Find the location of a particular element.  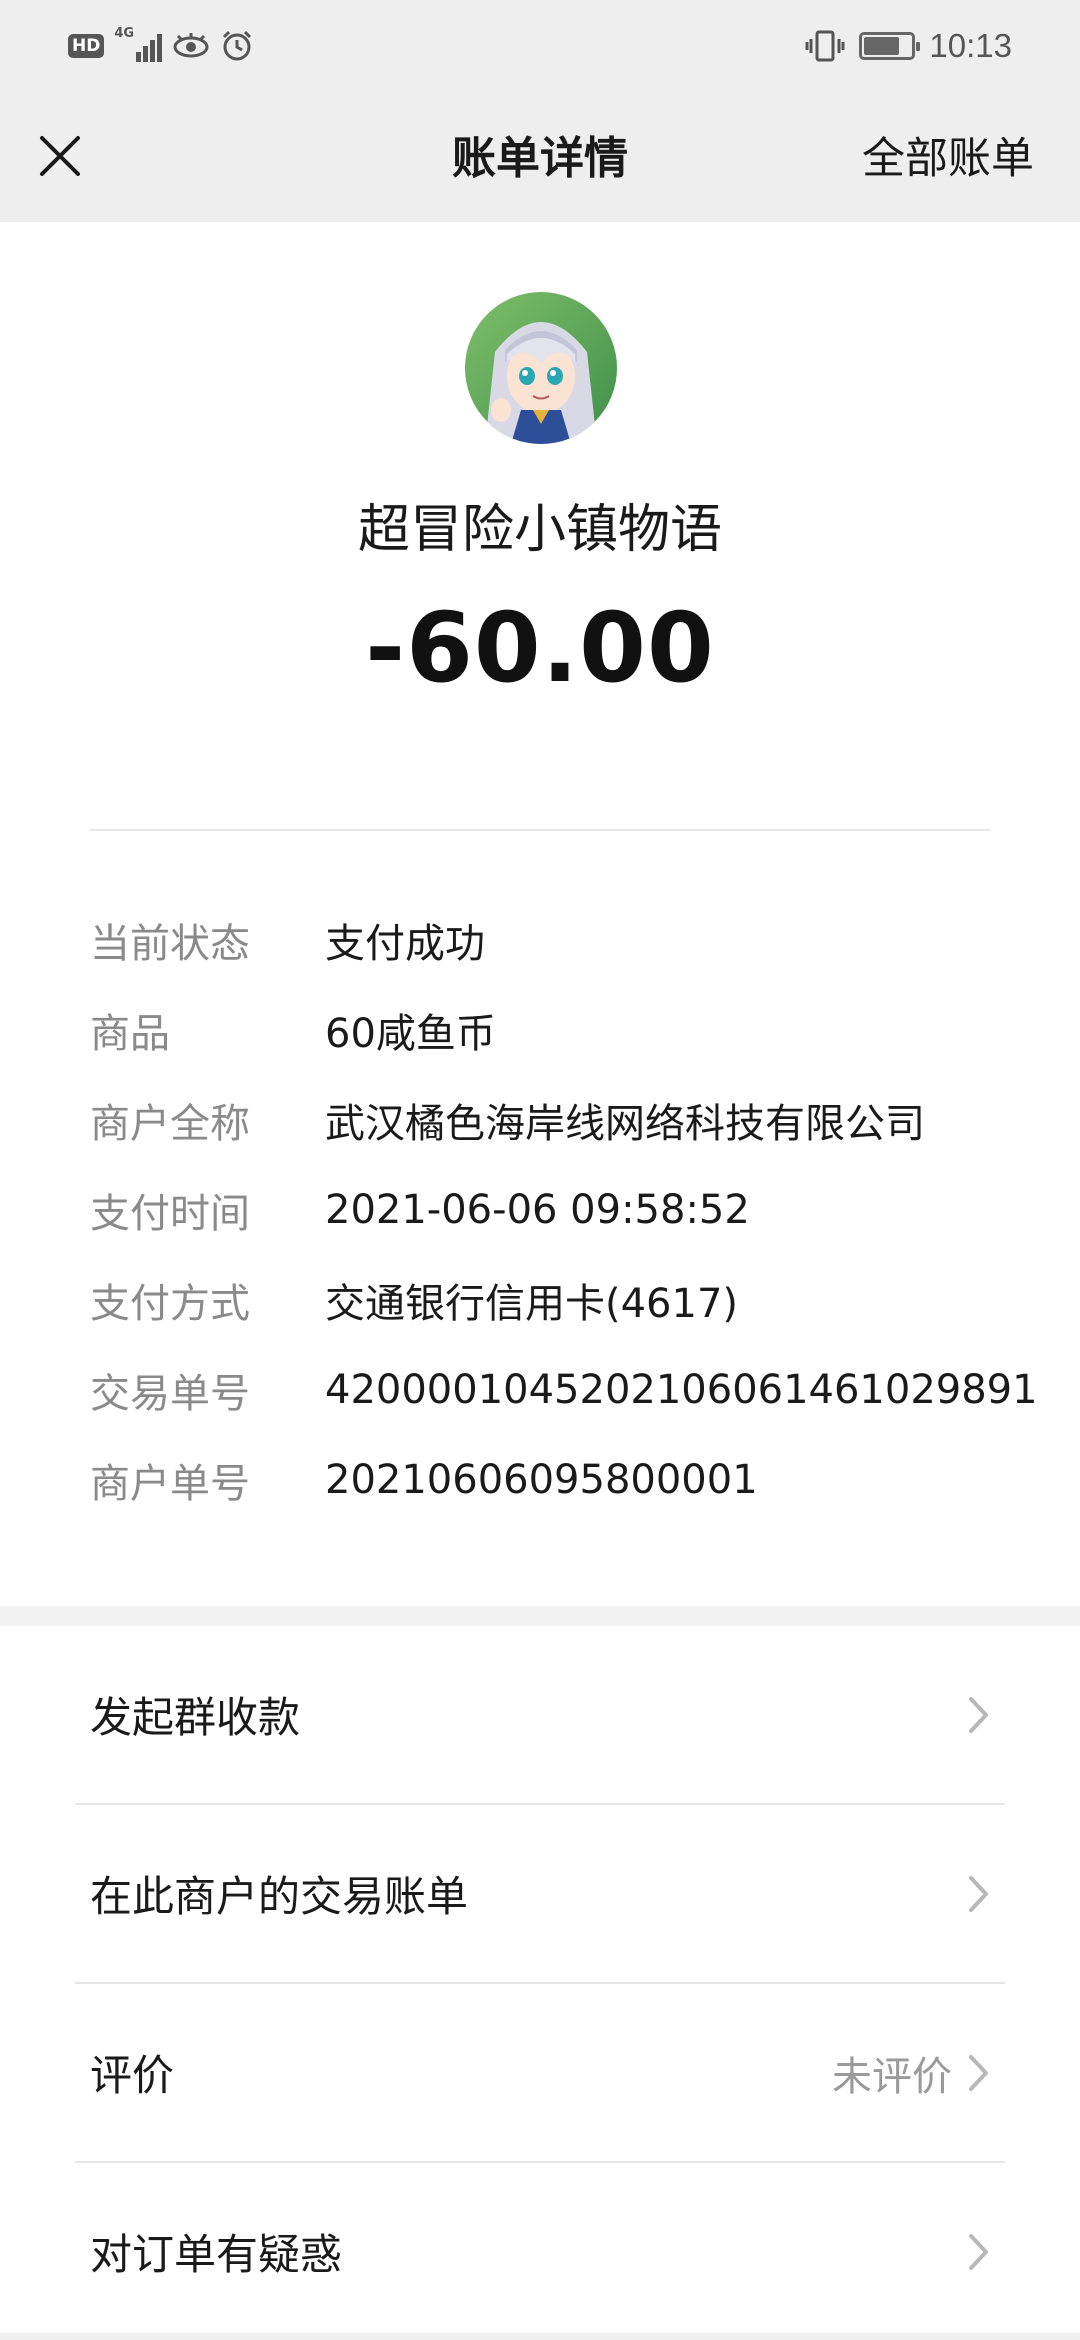

detail-value: 支付成功 is located at coordinates (405, 944).